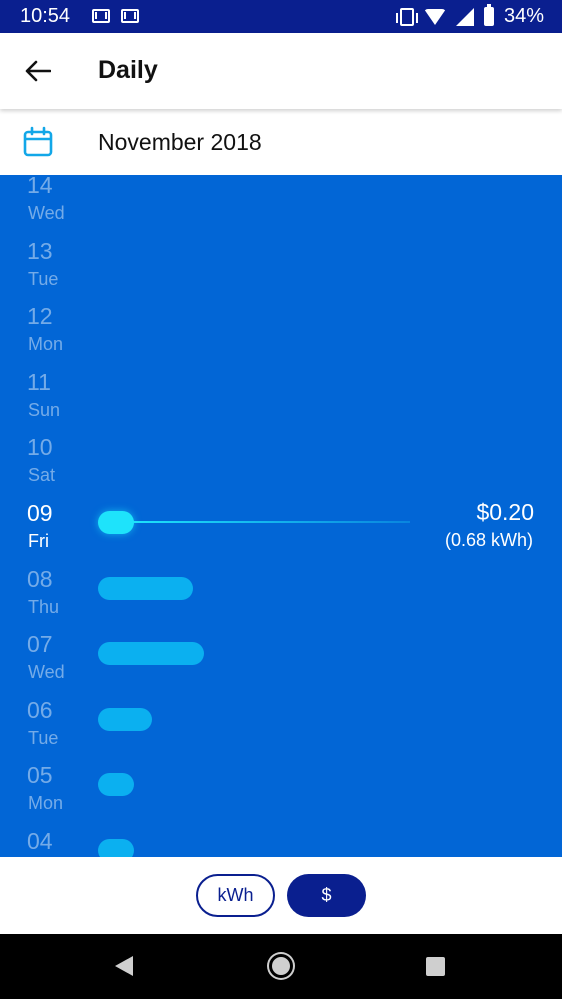  I want to click on unit-toggle-bar: kWh $, so click(281, 895).